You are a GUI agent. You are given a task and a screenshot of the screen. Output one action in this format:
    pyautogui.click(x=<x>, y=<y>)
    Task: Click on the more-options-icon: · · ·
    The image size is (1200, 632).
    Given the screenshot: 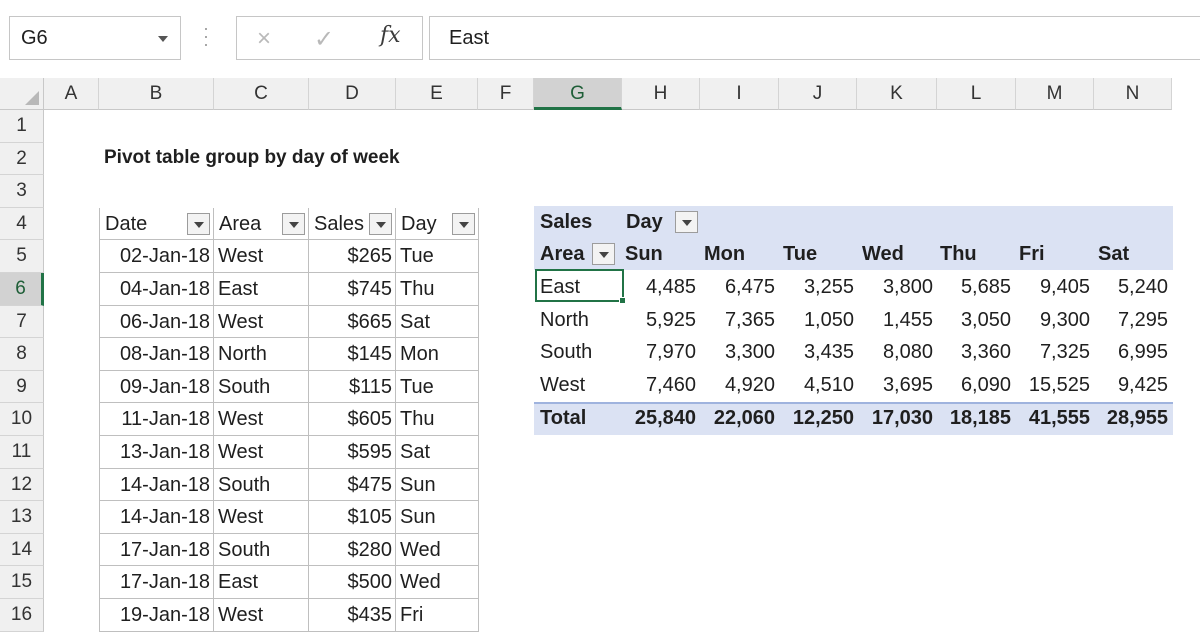 What is the action you would take?
    pyautogui.click(x=206, y=36)
    